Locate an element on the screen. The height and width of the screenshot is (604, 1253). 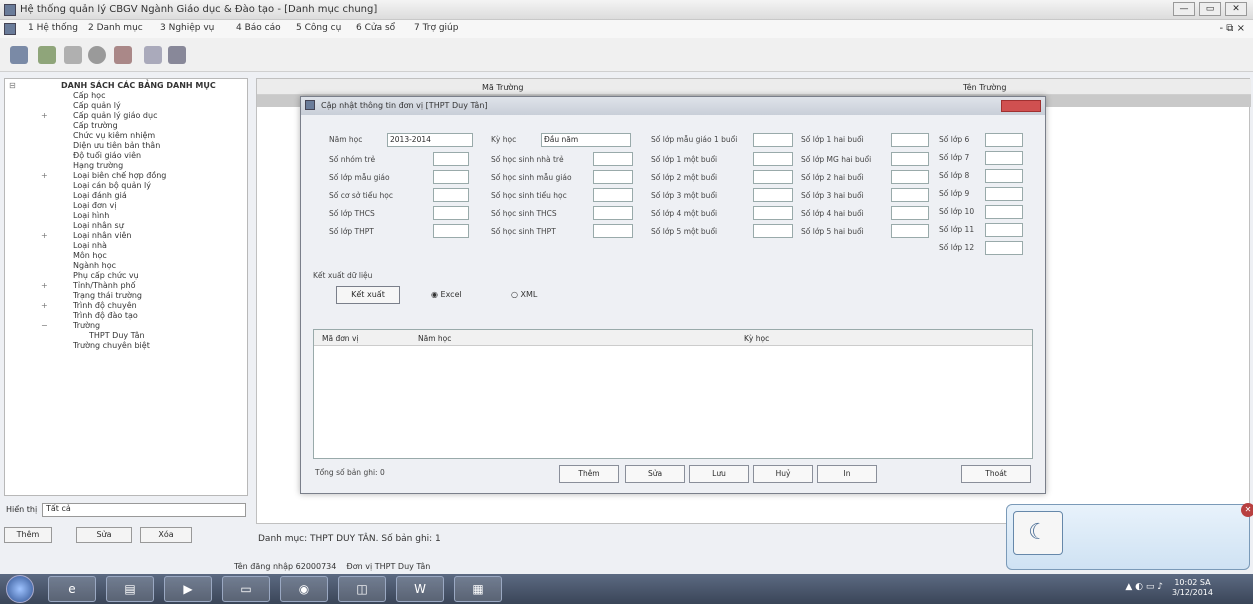
explorer-icon: ▤ is located at coordinates (130, 589).